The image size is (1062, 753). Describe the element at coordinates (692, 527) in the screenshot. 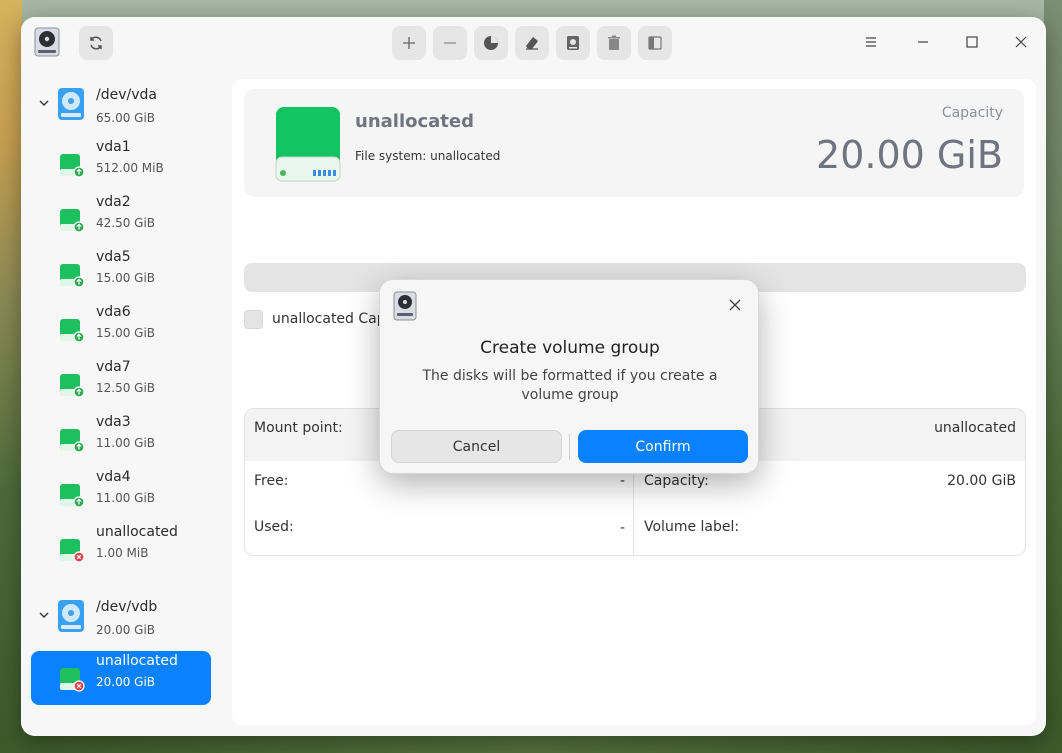

I see `volume-label-label: Volume label:` at that location.